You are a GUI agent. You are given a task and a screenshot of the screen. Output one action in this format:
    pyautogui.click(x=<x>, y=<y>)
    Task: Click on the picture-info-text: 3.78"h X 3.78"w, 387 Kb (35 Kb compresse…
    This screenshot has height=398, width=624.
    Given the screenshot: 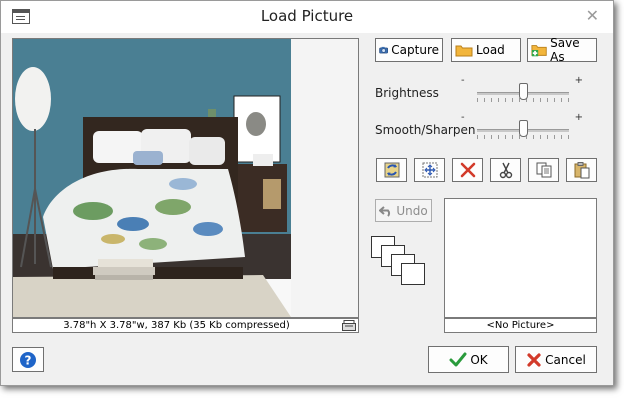 What is the action you would take?
    pyautogui.click(x=176, y=325)
    